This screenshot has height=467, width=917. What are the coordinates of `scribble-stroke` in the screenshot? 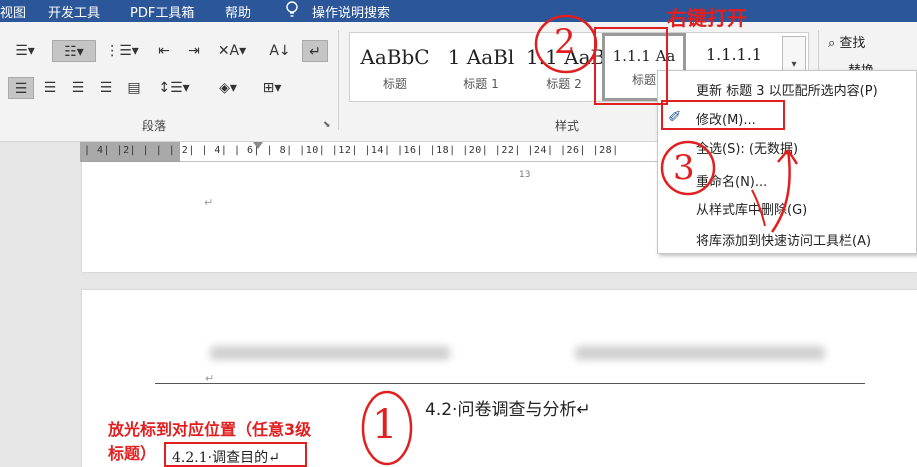 It's located at (758, 208).